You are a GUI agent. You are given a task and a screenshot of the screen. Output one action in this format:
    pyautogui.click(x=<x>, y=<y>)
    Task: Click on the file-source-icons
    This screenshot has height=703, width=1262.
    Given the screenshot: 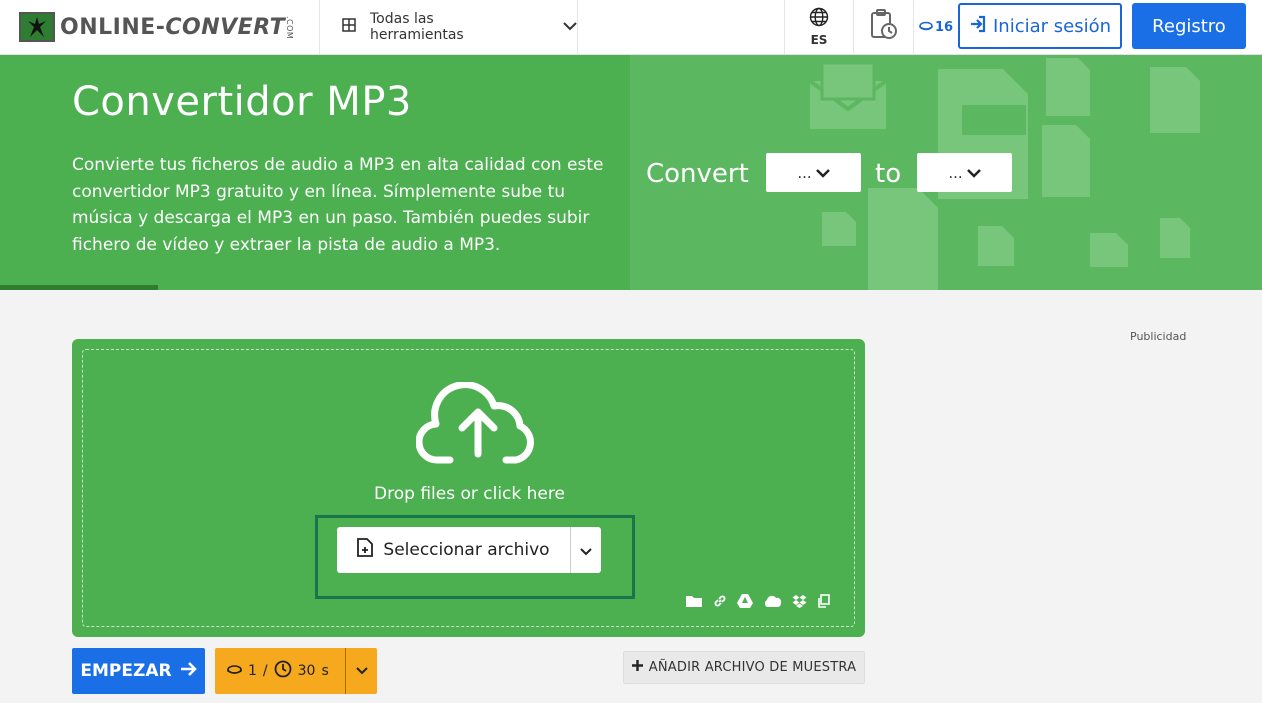 What is the action you would take?
    pyautogui.click(x=758, y=601)
    